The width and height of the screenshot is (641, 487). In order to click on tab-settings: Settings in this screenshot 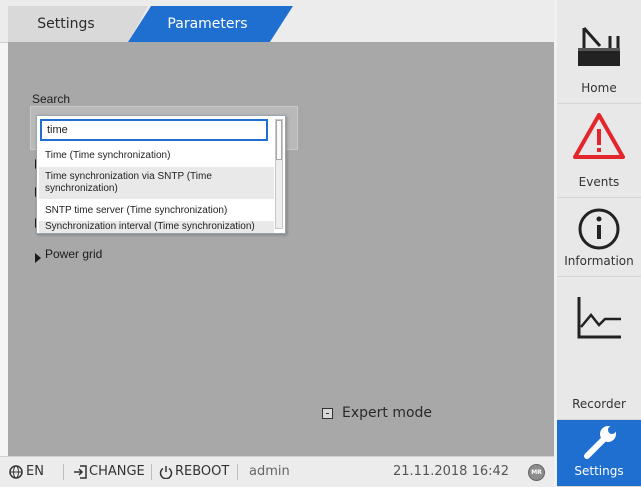, I will do `click(78, 24)`.